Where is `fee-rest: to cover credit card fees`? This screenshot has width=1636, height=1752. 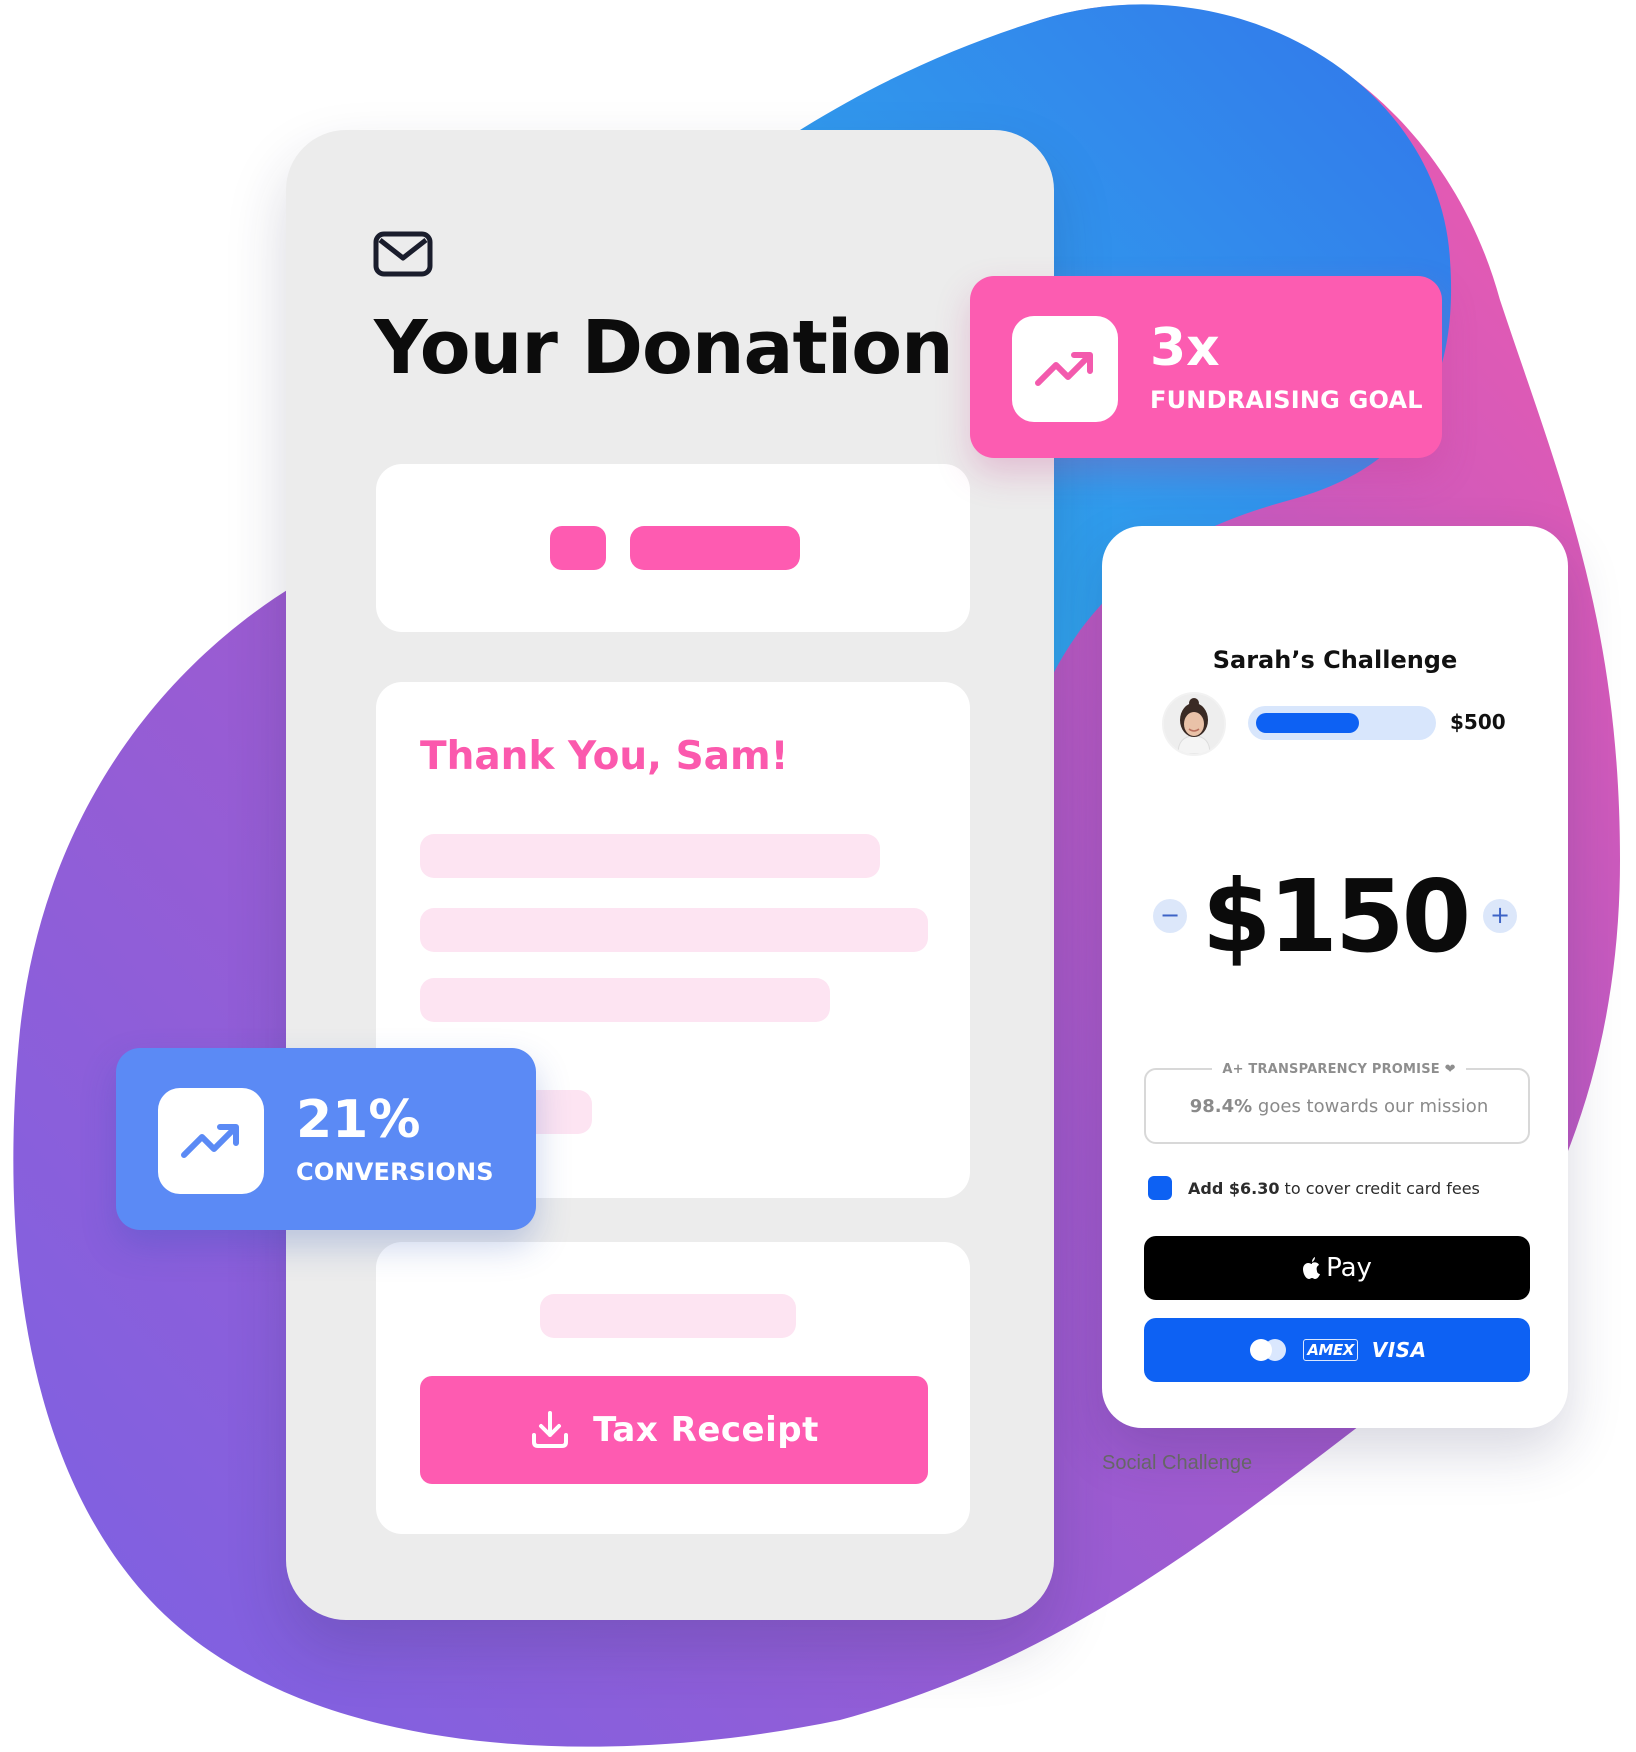
fee-rest: to cover credit card fees is located at coordinates (1379, 1188).